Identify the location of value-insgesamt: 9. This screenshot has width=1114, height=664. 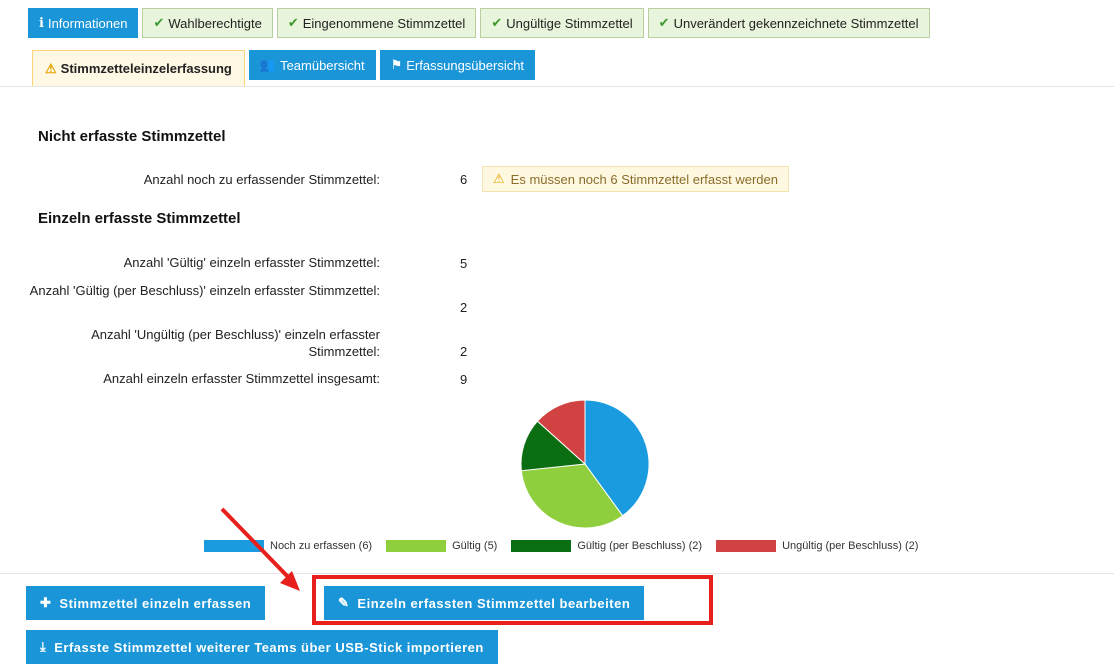
(464, 379).